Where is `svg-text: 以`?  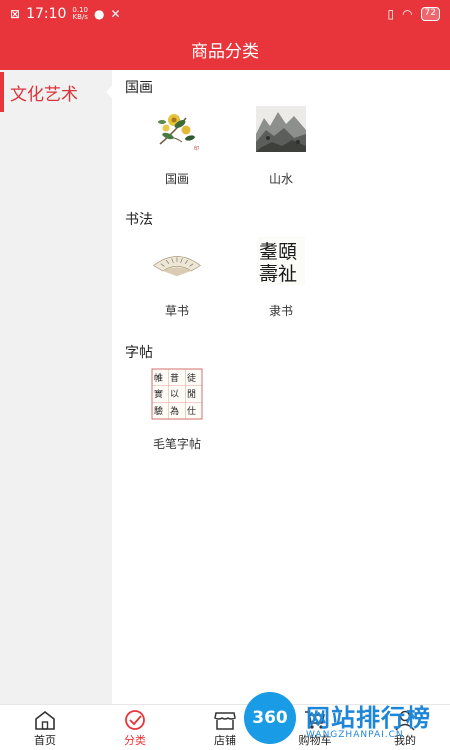
svg-text: 以 is located at coordinates (174, 395).